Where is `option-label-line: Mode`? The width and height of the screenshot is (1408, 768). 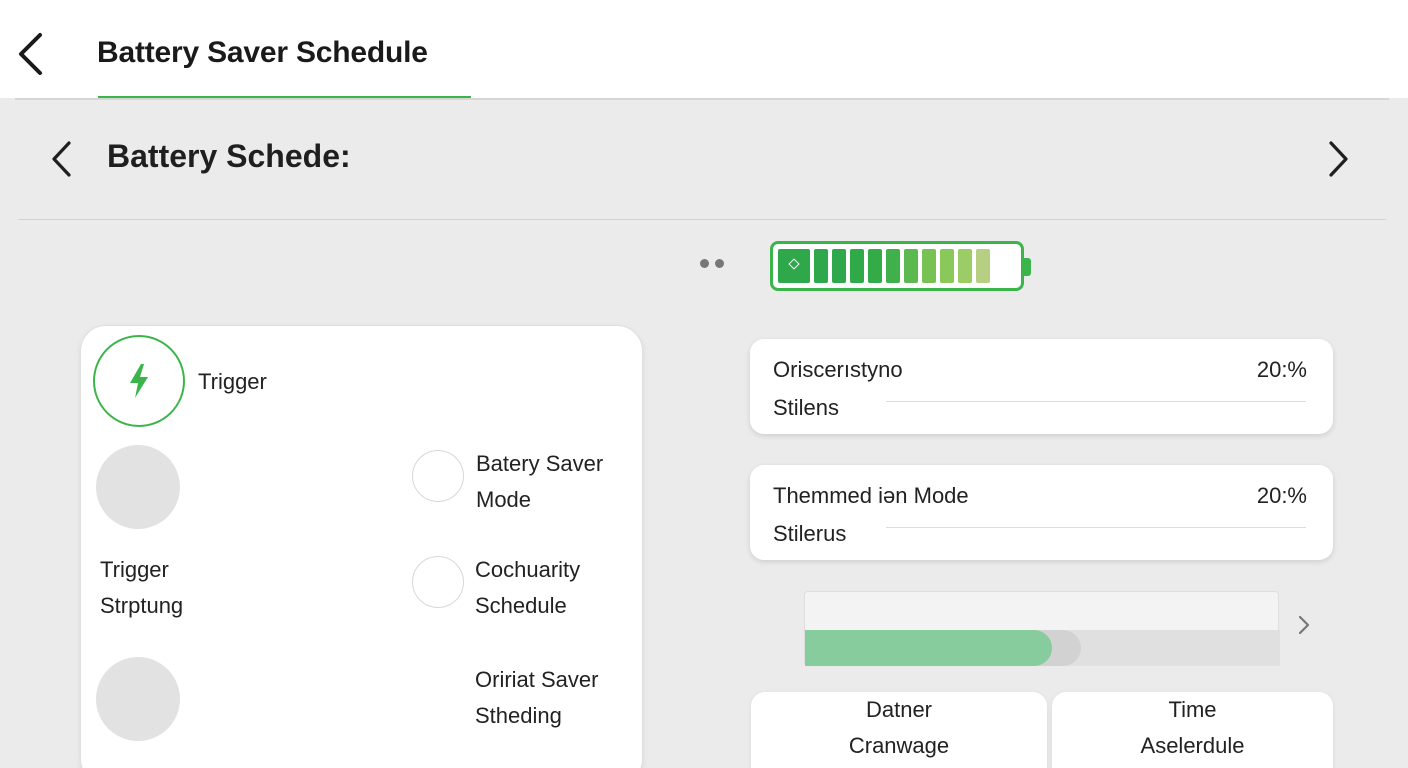
option-label-line: Mode is located at coordinates (504, 499).